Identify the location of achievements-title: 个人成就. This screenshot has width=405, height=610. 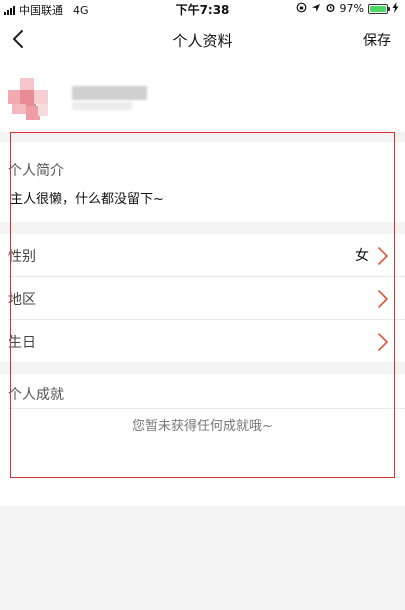
(36, 395).